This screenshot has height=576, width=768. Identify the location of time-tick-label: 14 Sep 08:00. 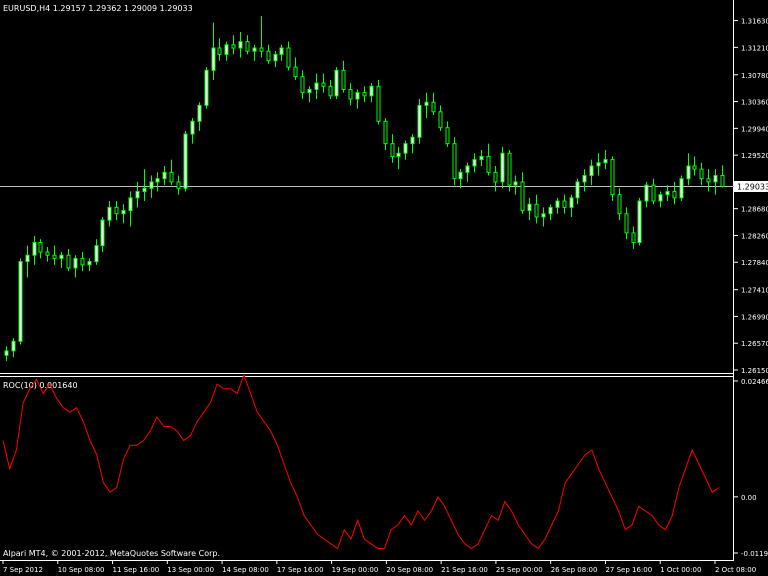
(245, 570).